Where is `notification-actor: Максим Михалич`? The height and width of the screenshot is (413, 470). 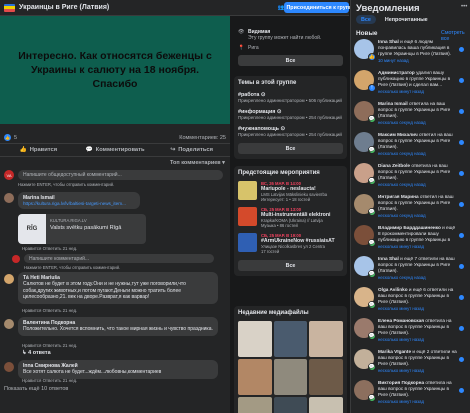
notification-actor: Максим Михалич is located at coordinates (398, 134).